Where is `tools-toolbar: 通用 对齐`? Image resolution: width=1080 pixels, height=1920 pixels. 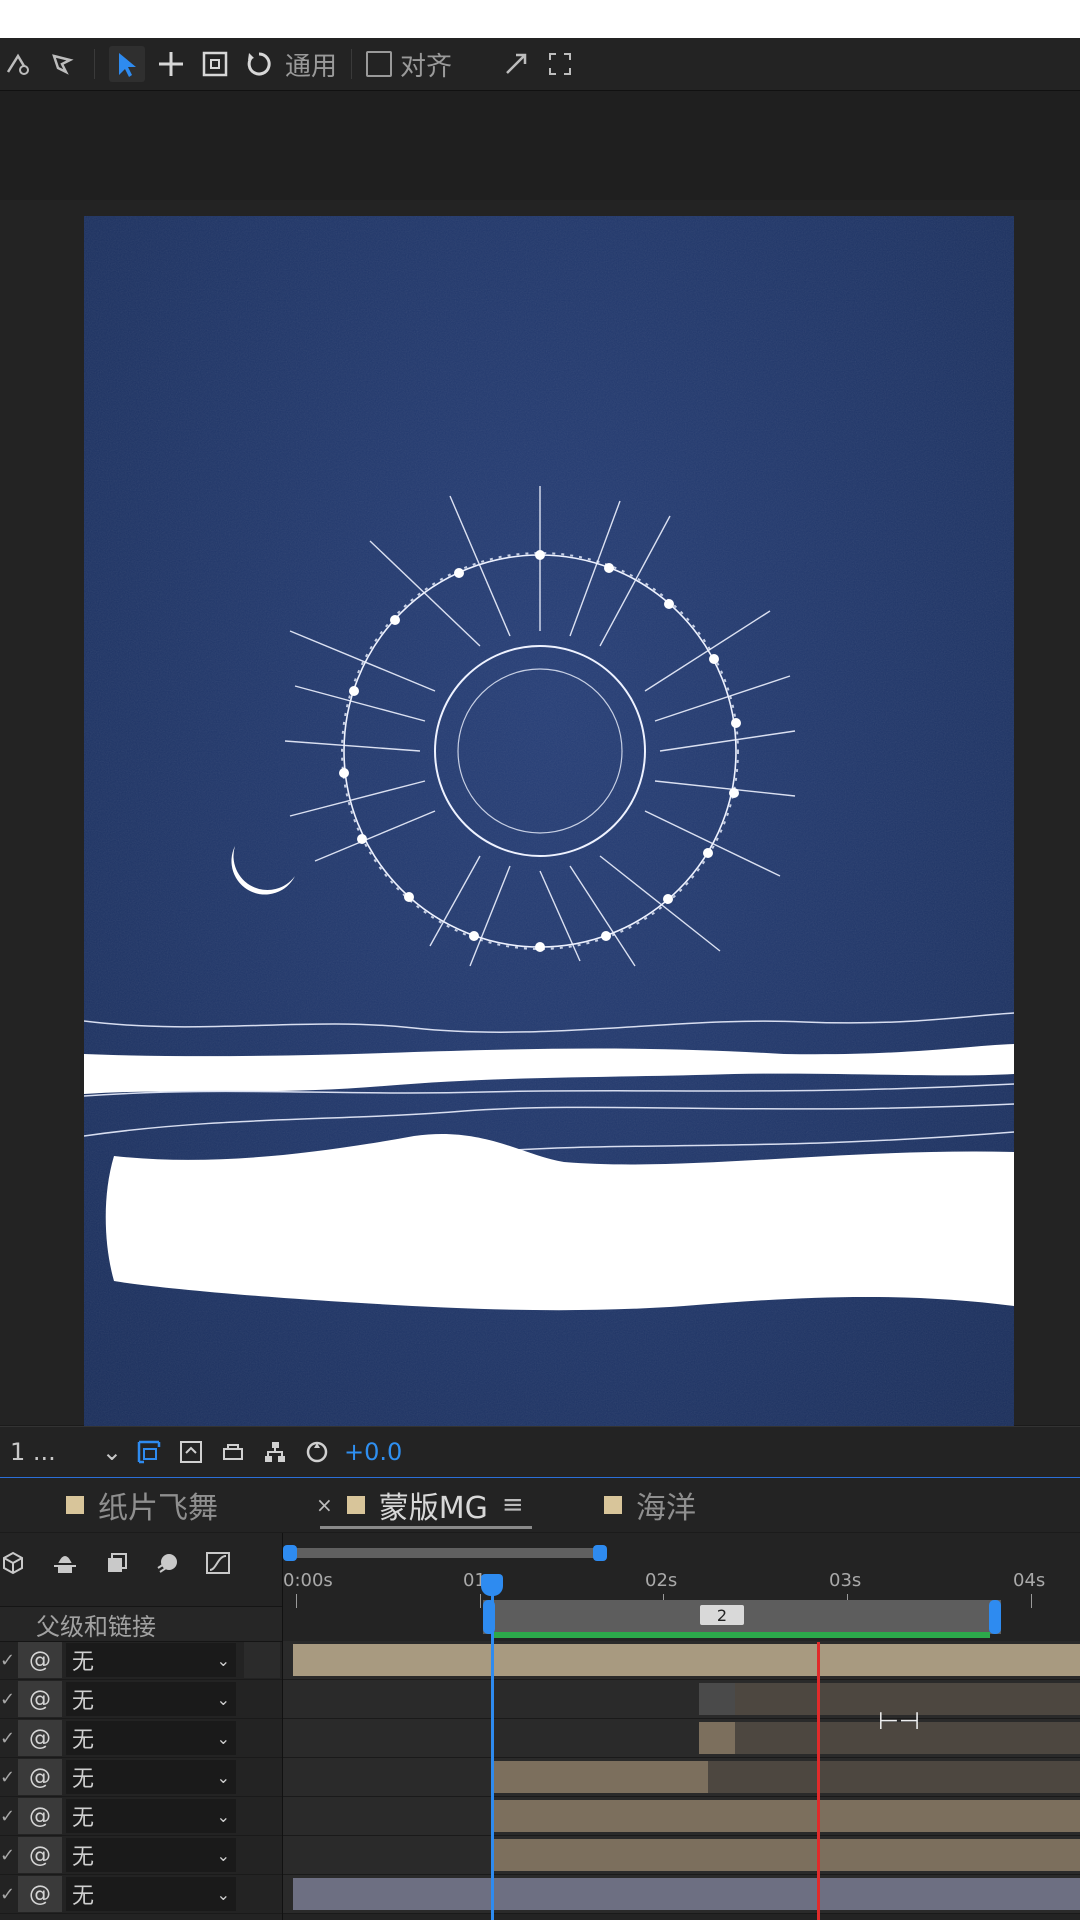 tools-toolbar: 通用 对齐 is located at coordinates (540, 64).